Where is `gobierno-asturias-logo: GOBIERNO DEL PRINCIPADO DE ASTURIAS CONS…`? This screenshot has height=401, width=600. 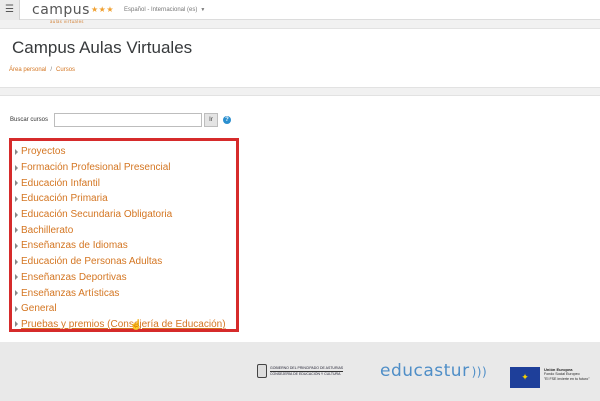 gobierno-asturias-logo: GOBIERNO DEL PRINCIPADO DE ASTURIAS CONS… is located at coordinates (300, 371).